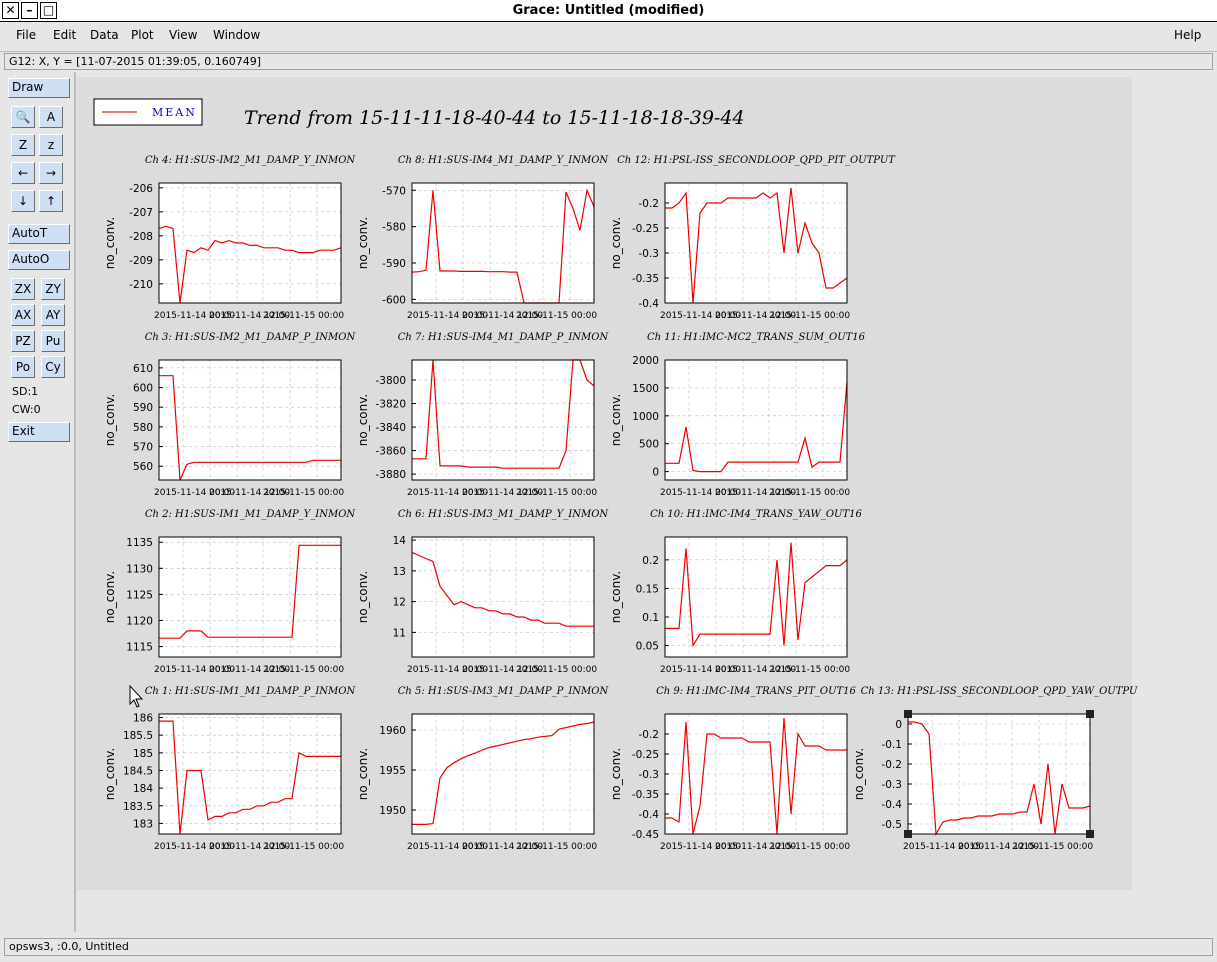 The image size is (1217, 962). I want to click on y-tick-label: 14, so click(400, 541).